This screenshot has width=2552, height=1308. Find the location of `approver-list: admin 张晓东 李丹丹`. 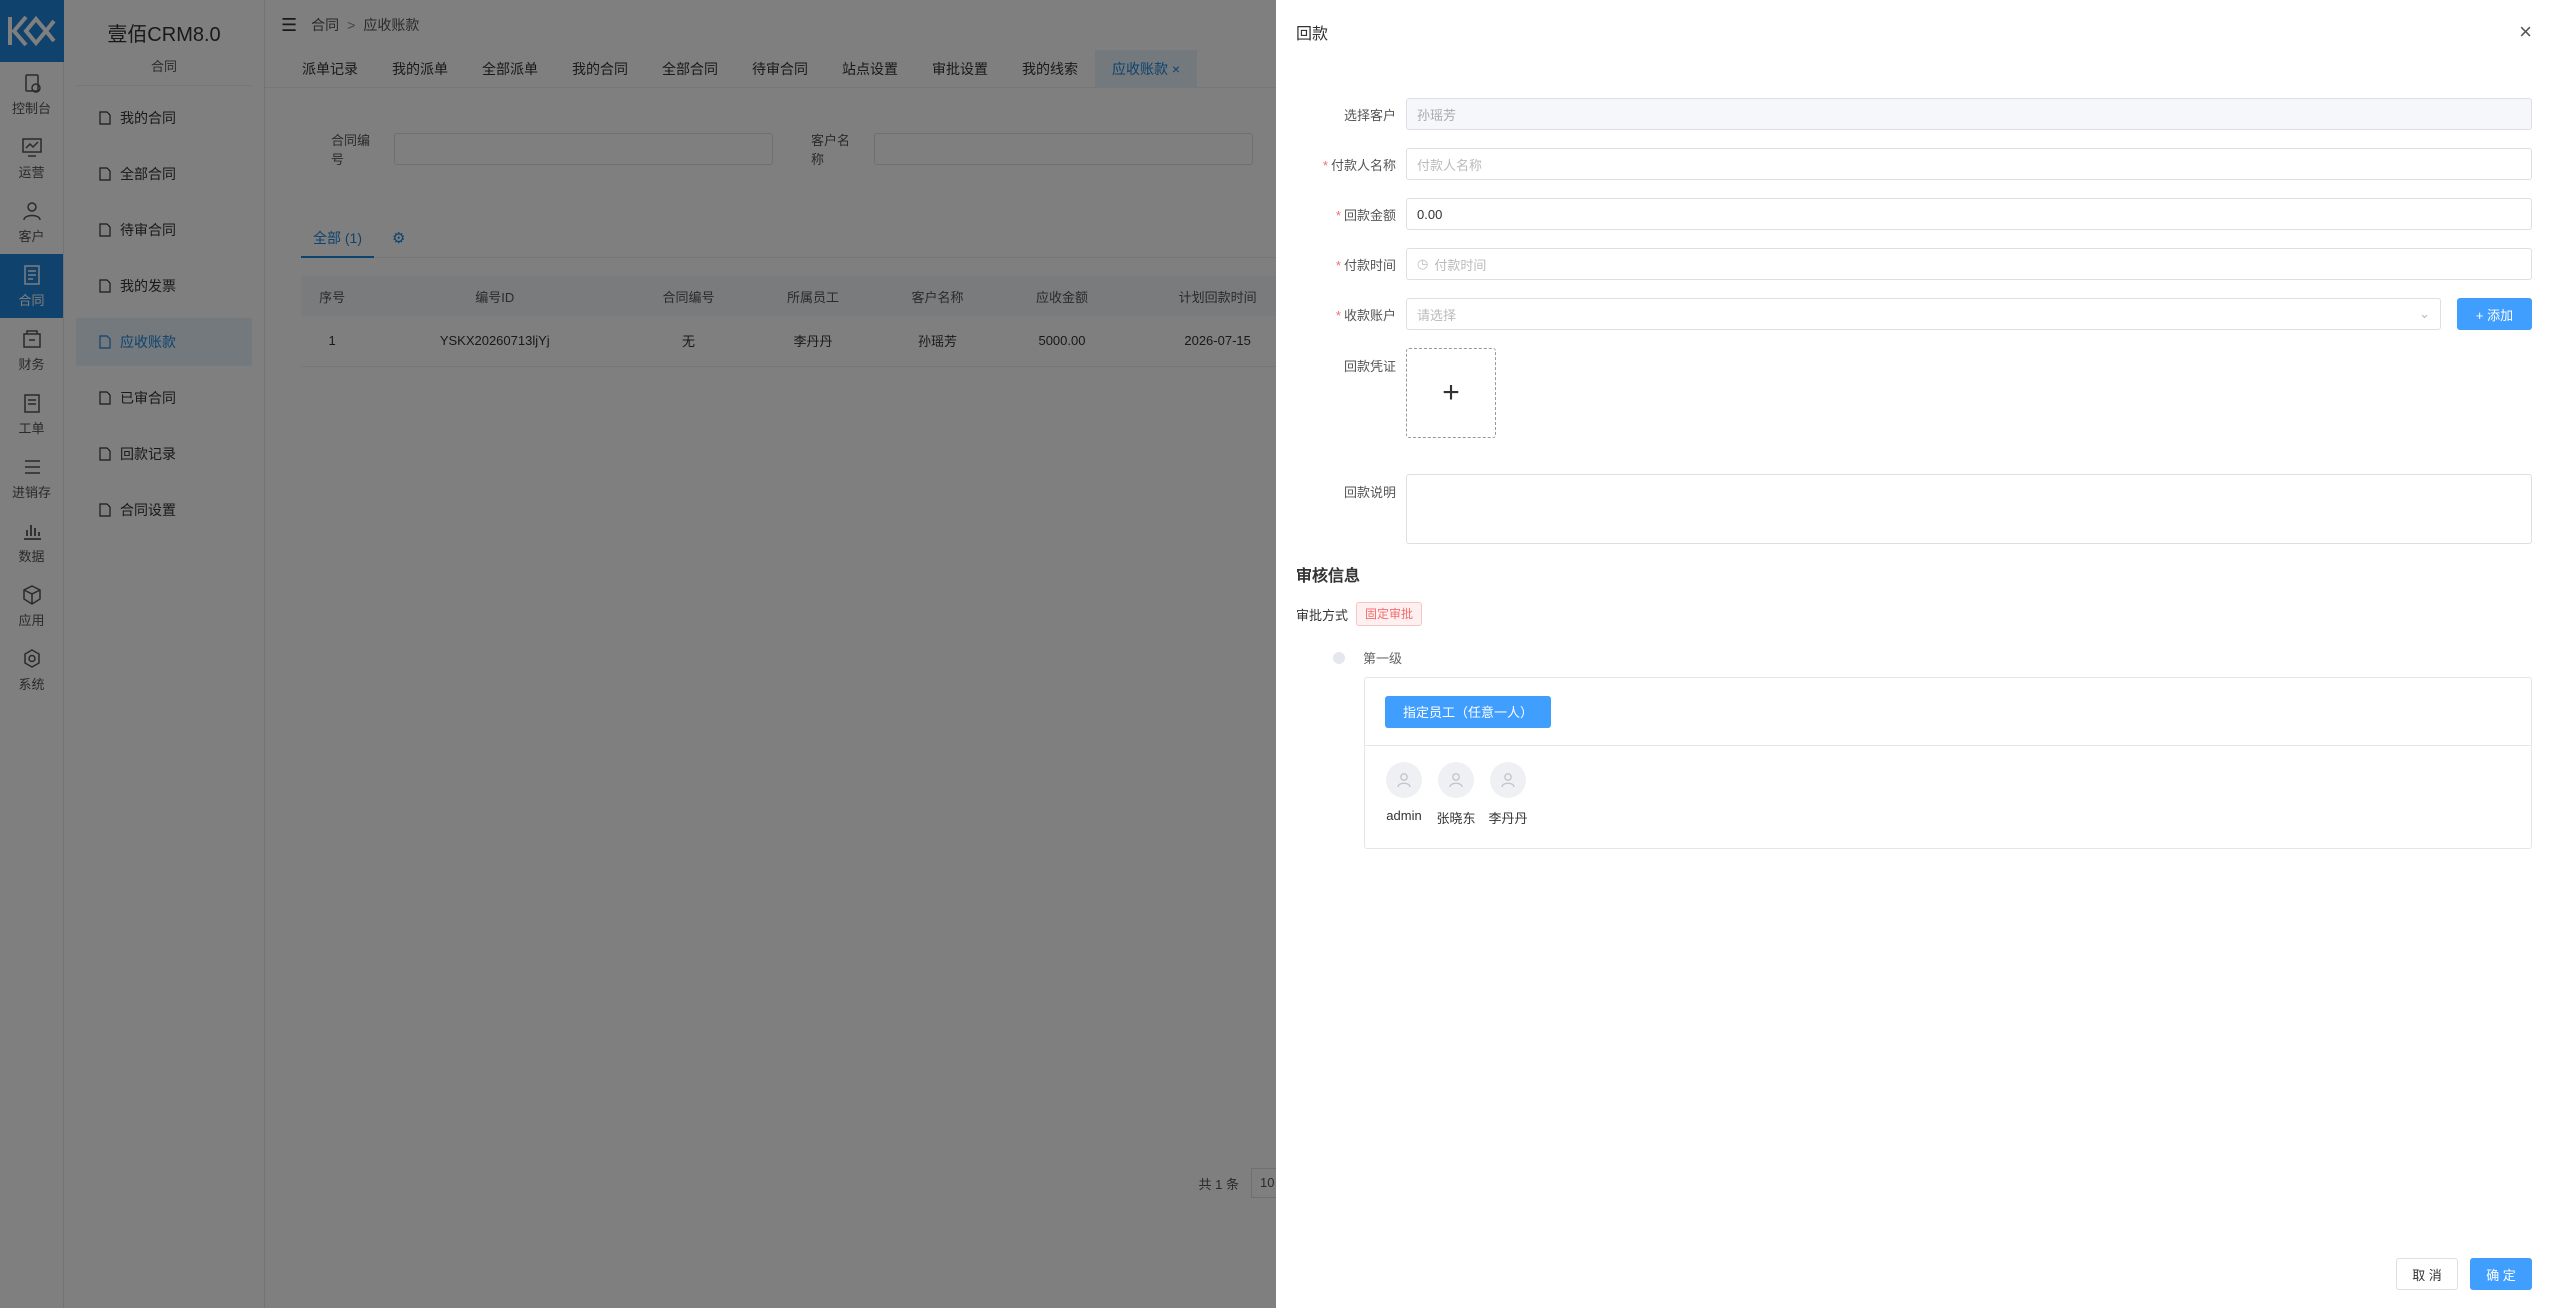

approver-list: admin 张晓东 李丹丹 is located at coordinates (1948, 786).